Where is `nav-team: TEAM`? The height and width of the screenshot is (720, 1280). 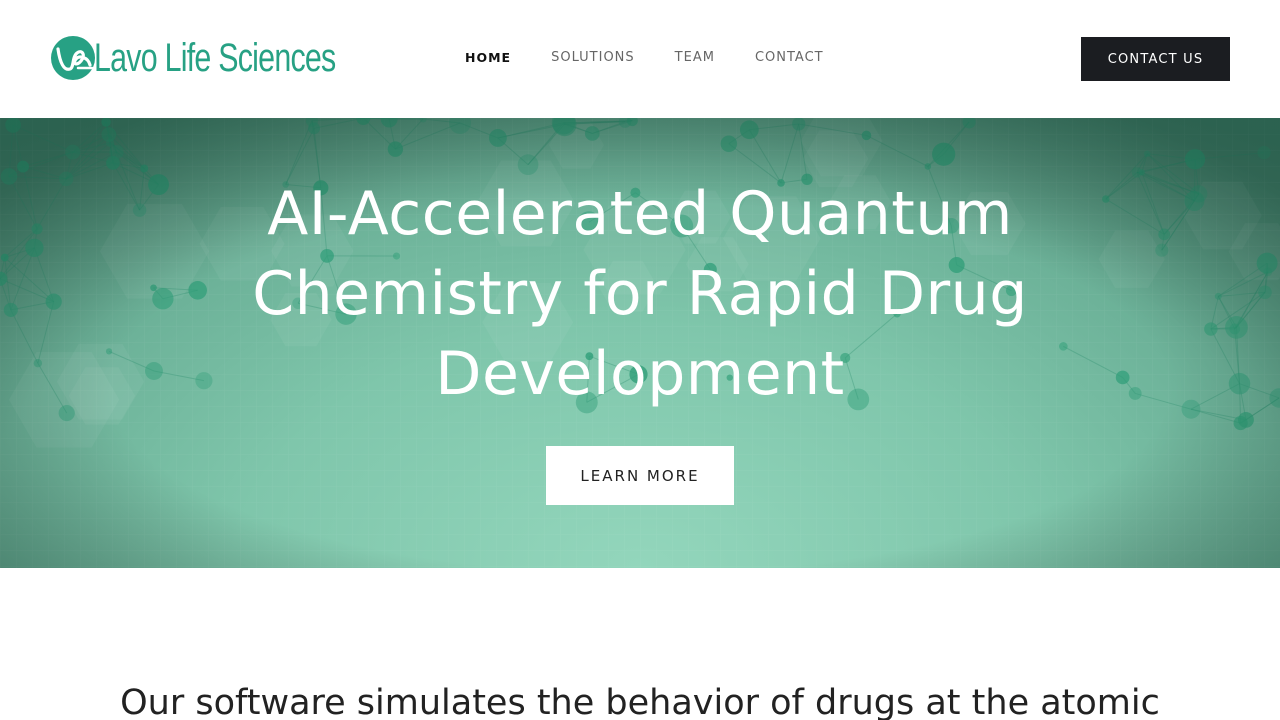 nav-team: TEAM is located at coordinates (695, 58).